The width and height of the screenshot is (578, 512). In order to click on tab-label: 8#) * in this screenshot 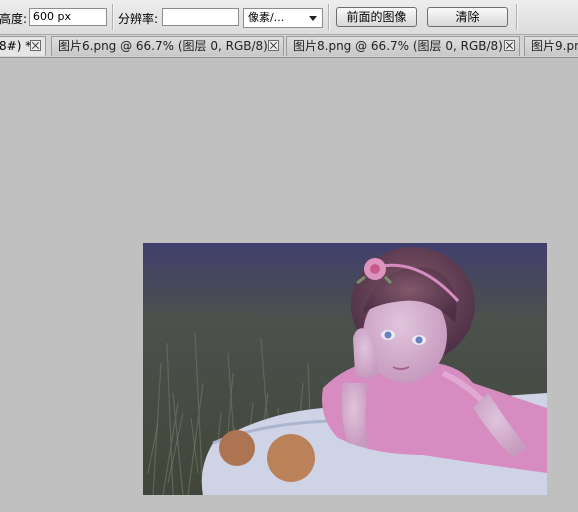, I will do `click(16, 46)`.